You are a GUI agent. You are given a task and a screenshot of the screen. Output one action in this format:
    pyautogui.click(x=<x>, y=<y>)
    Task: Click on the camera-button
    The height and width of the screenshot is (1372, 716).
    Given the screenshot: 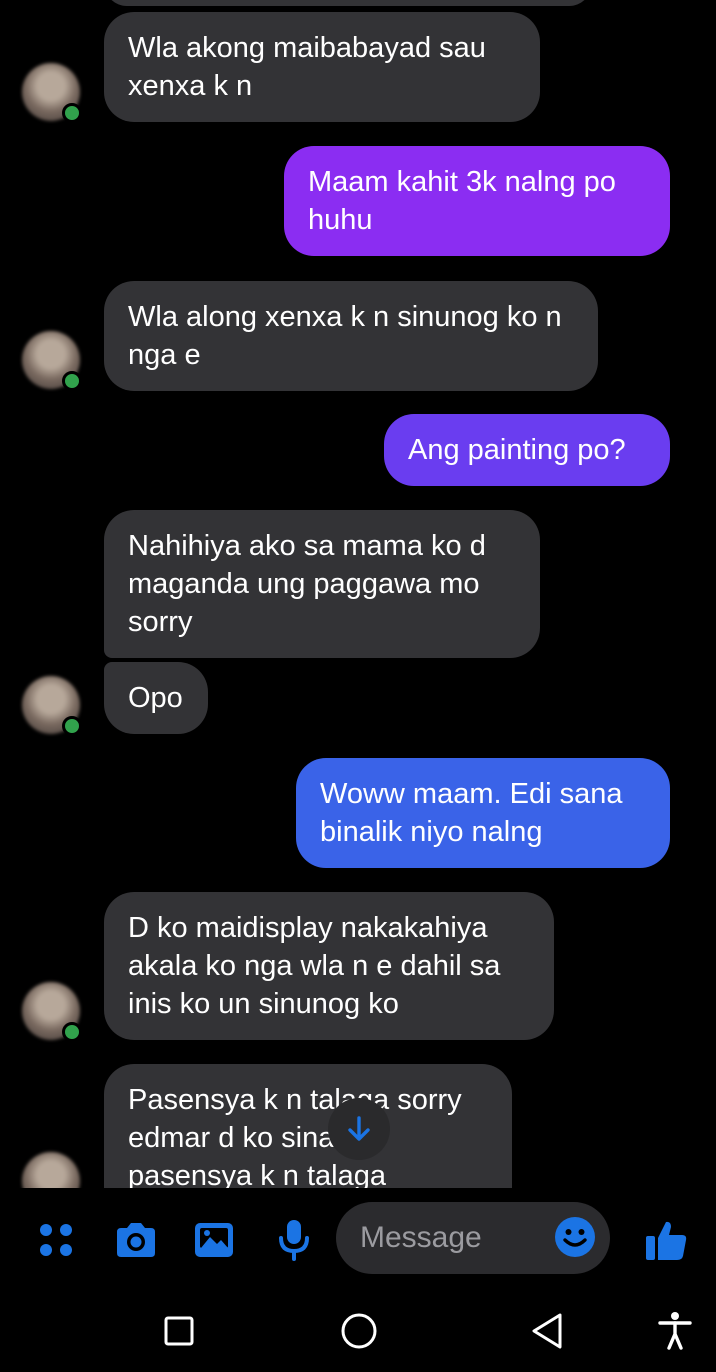 What is the action you would take?
    pyautogui.click(x=136, y=1240)
    